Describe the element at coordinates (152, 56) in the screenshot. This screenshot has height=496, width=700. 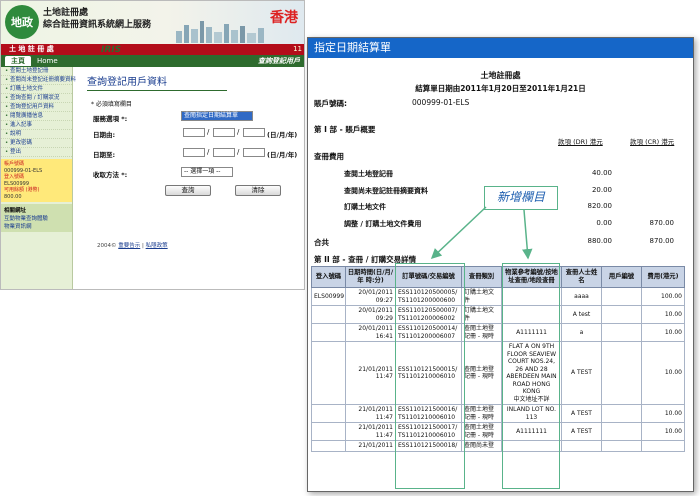
I see `nav-tabs: 主頁 Home IRIS 查詢登記用戶` at that location.